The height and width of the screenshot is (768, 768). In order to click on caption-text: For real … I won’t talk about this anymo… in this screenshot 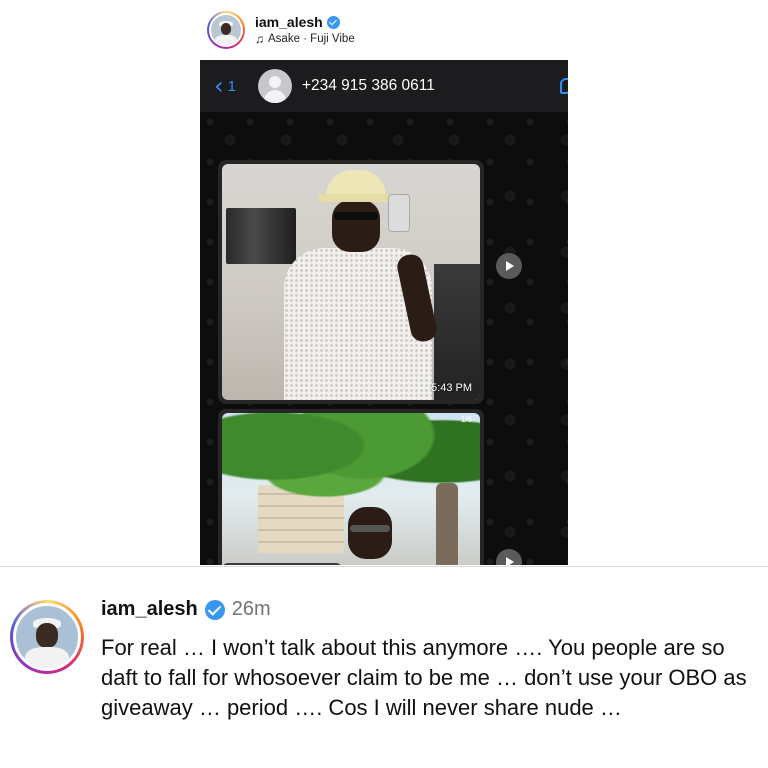, I will do `click(424, 677)`.